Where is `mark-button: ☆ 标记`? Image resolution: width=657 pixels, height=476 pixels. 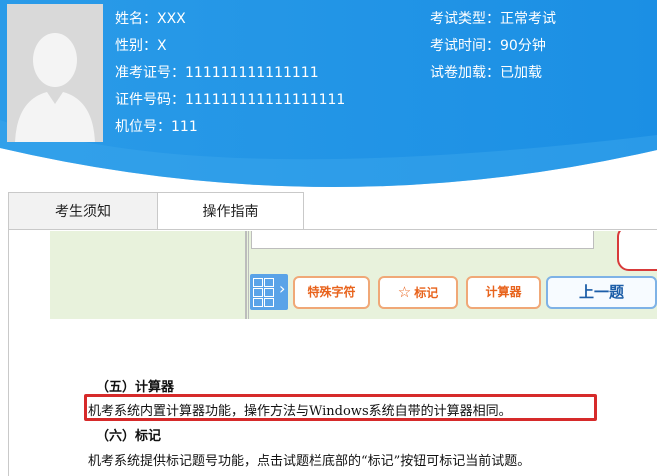 mark-button: ☆ 标记 is located at coordinates (418, 292).